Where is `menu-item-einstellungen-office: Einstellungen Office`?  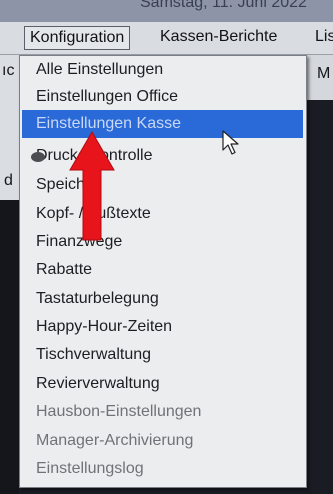
menu-item-einstellungen-office: Einstellungen Office is located at coordinates (107, 97).